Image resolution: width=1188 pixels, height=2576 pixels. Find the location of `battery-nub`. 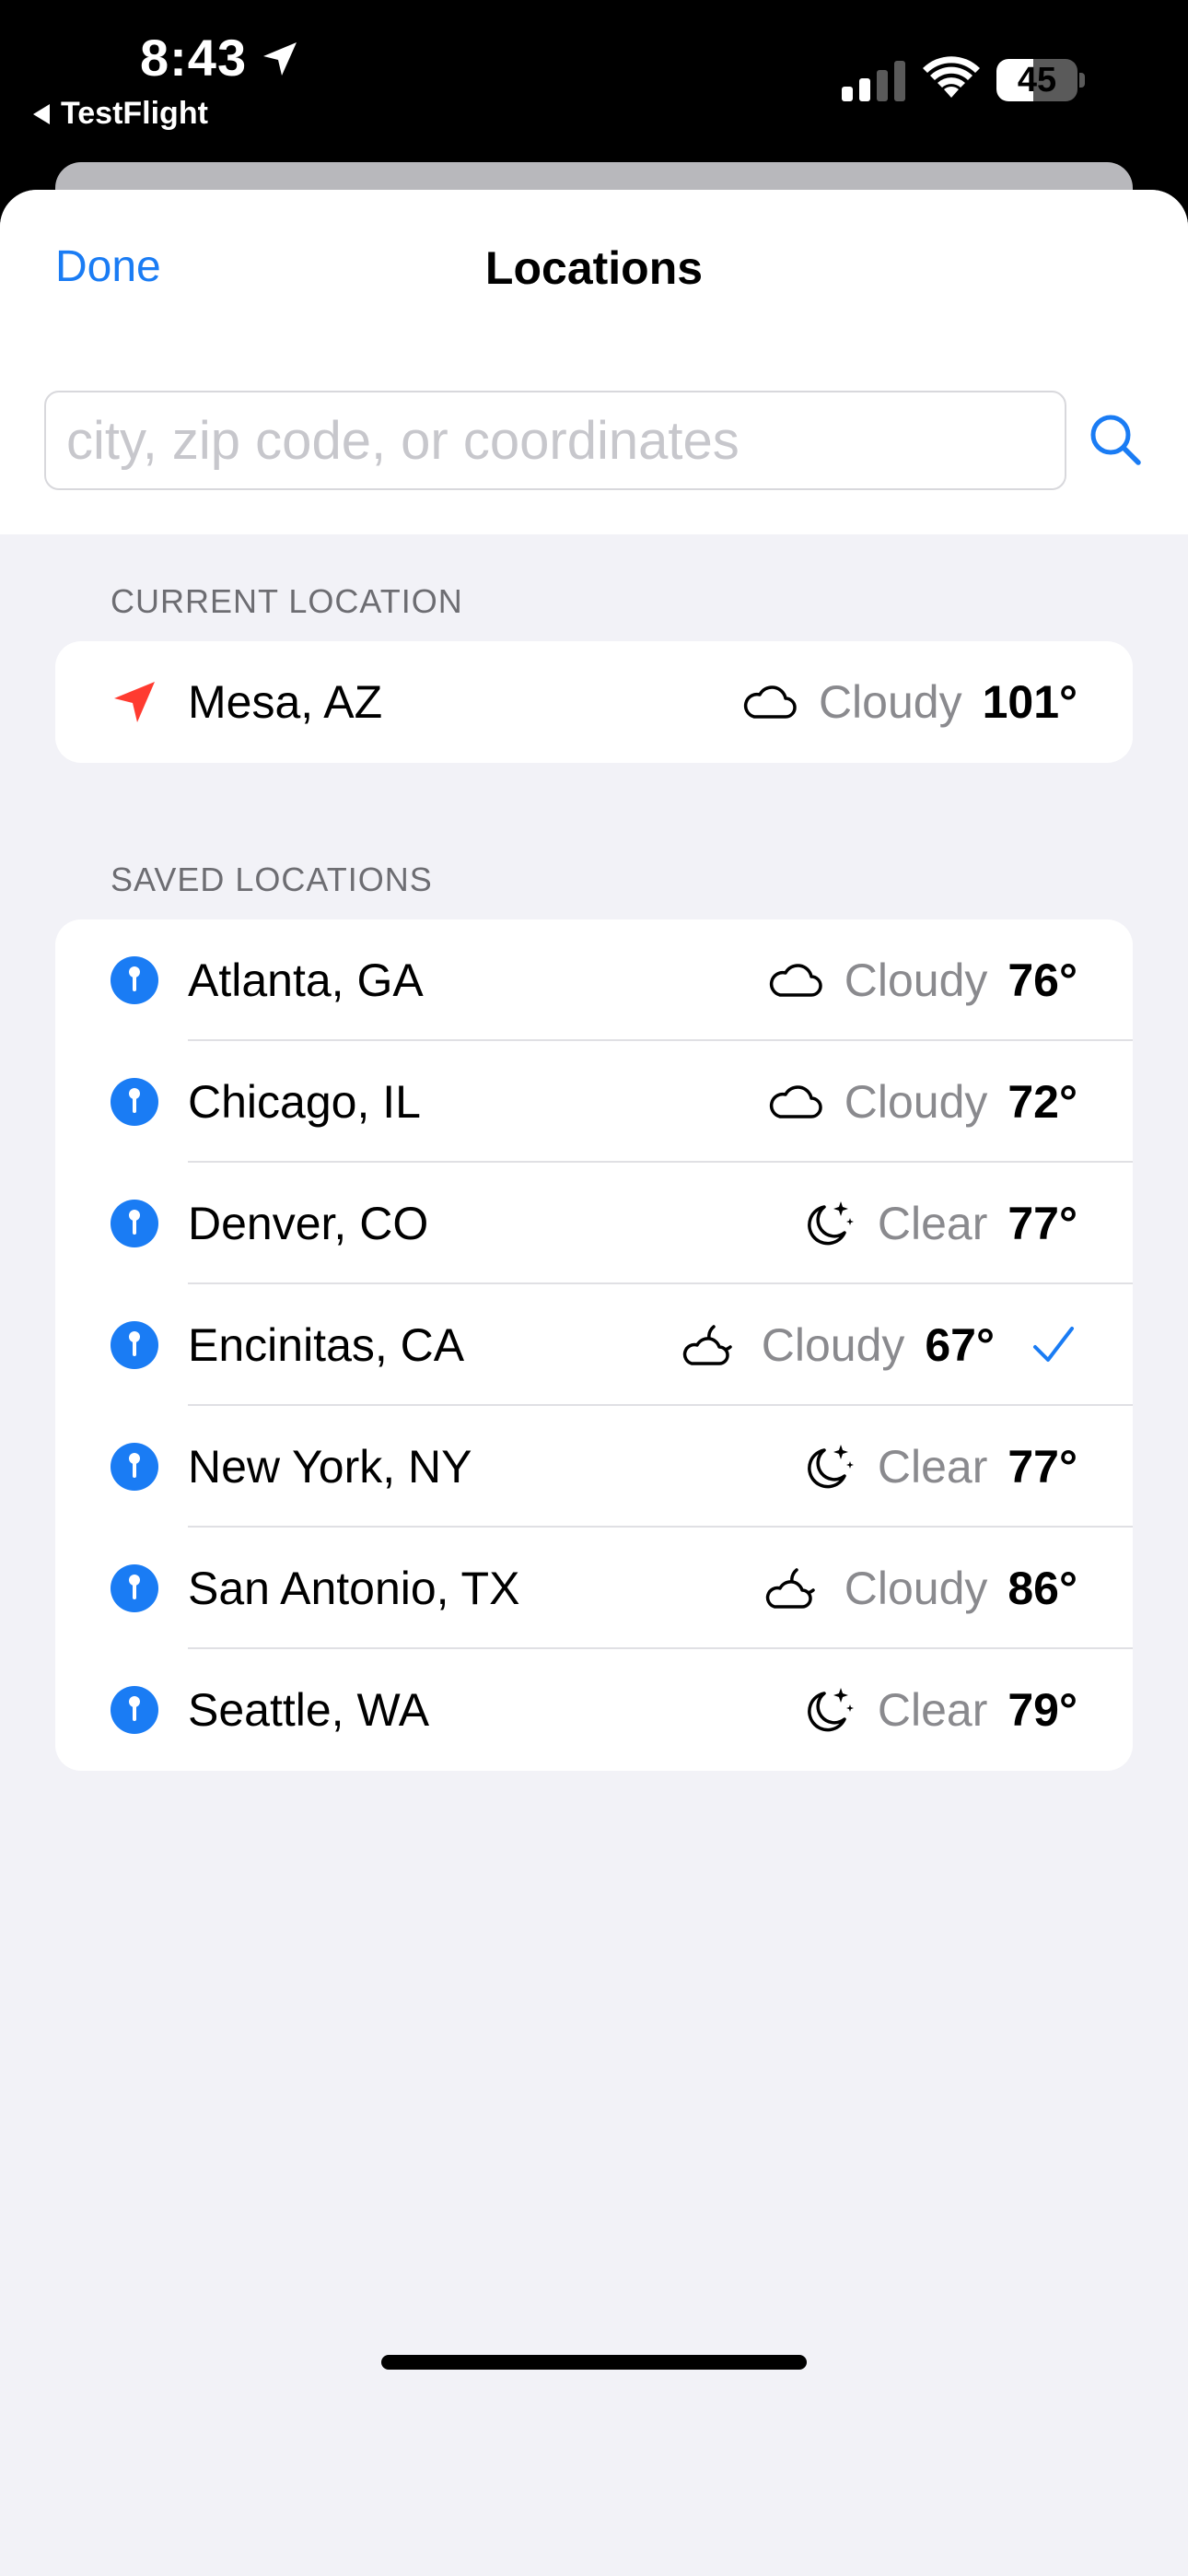

battery-nub is located at coordinates (1082, 80).